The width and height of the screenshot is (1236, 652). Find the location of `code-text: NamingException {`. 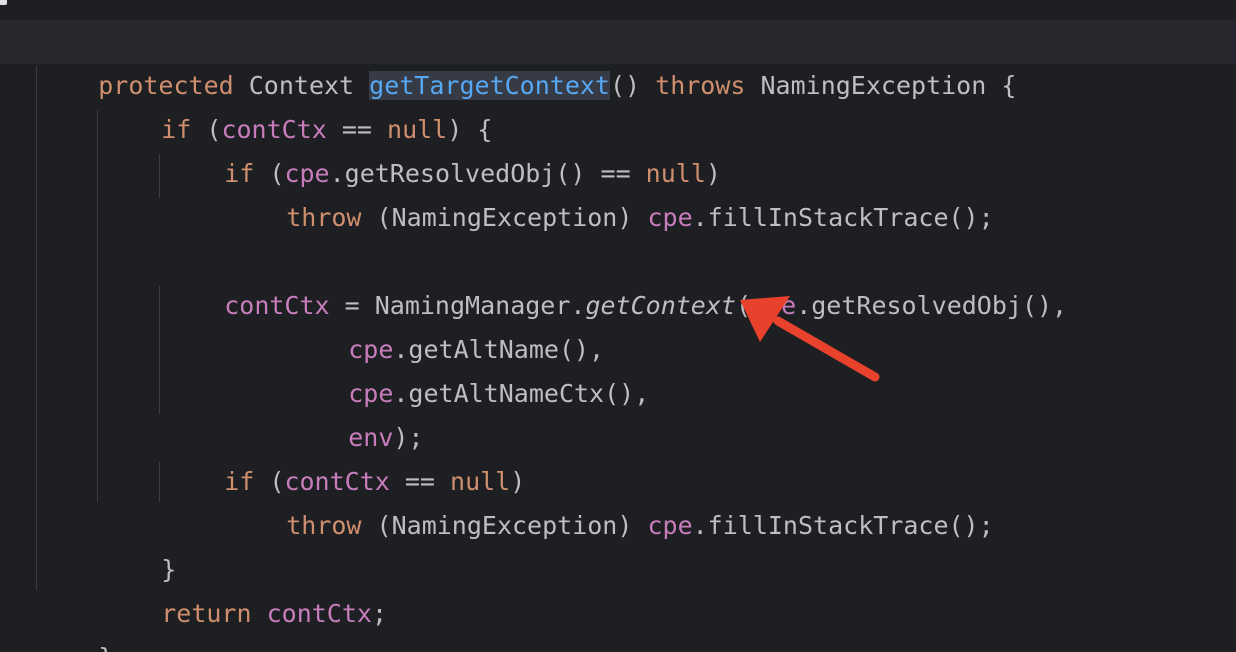

code-text: NamingException { is located at coordinates (881, 85).